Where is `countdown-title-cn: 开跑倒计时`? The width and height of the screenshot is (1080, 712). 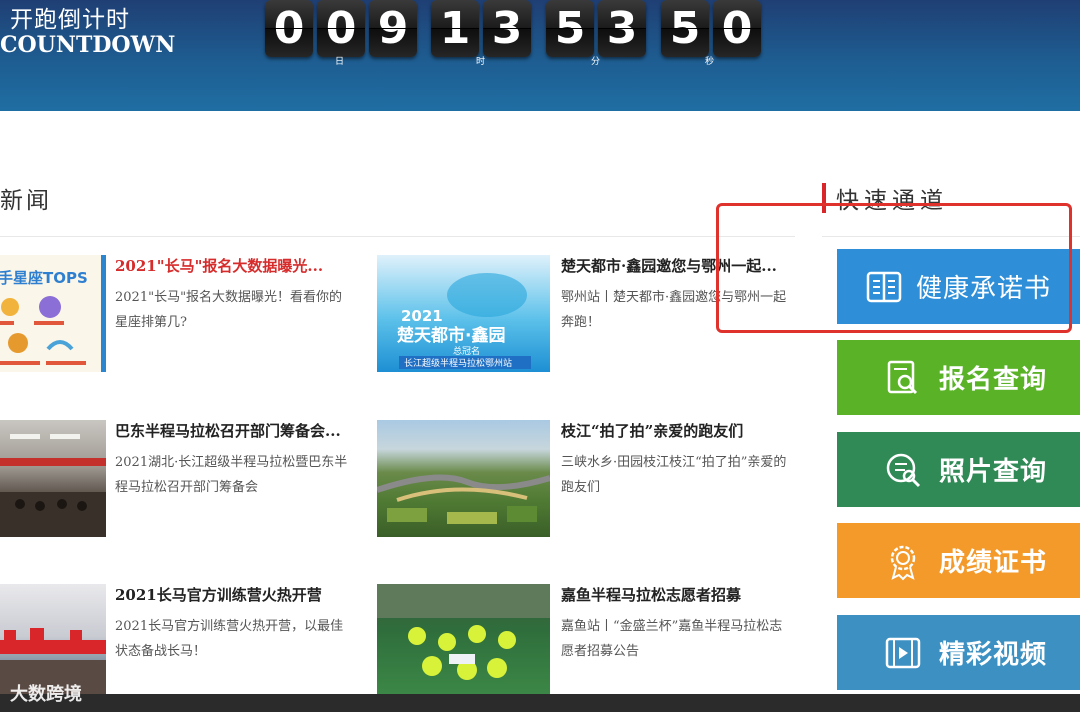 countdown-title-cn: 开跑倒计时 is located at coordinates (70, 20).